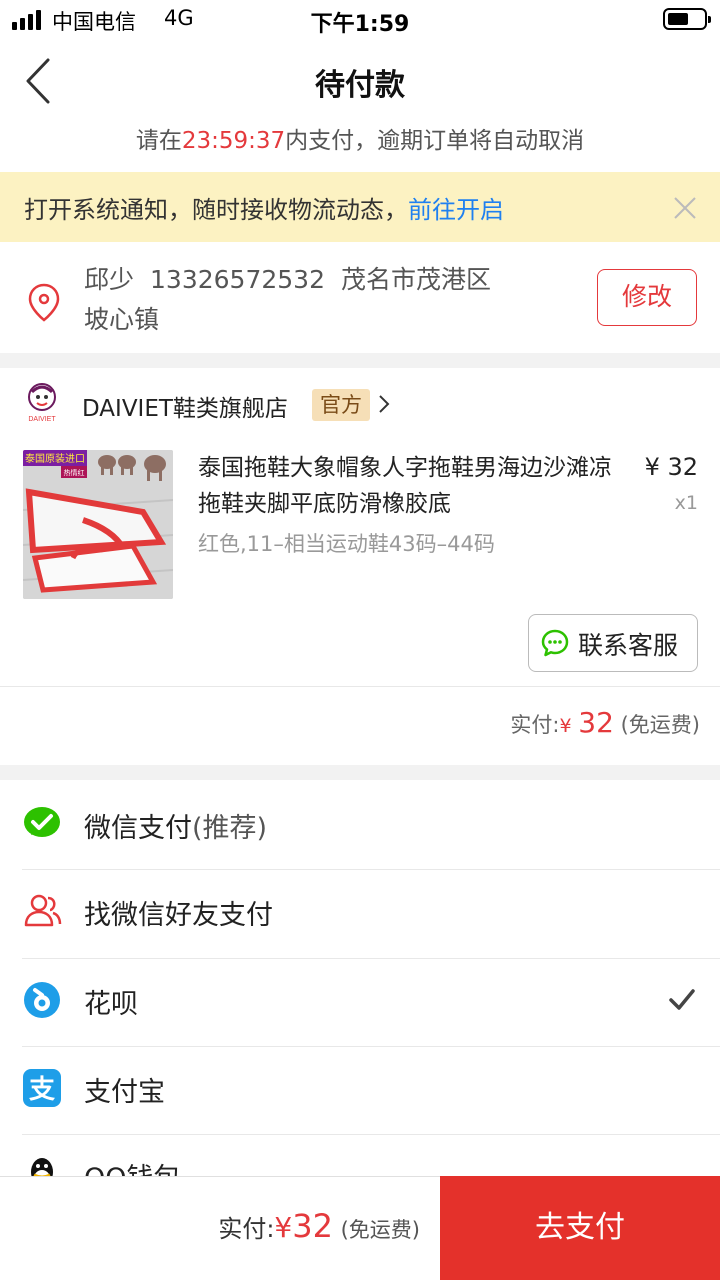 The width and height of the screenshot is (720, 1280). What do you see at coordinates (178, 915) in the screenshot?
I see `payment-name: 找微信好友支付` at bounding box center [178, 915].